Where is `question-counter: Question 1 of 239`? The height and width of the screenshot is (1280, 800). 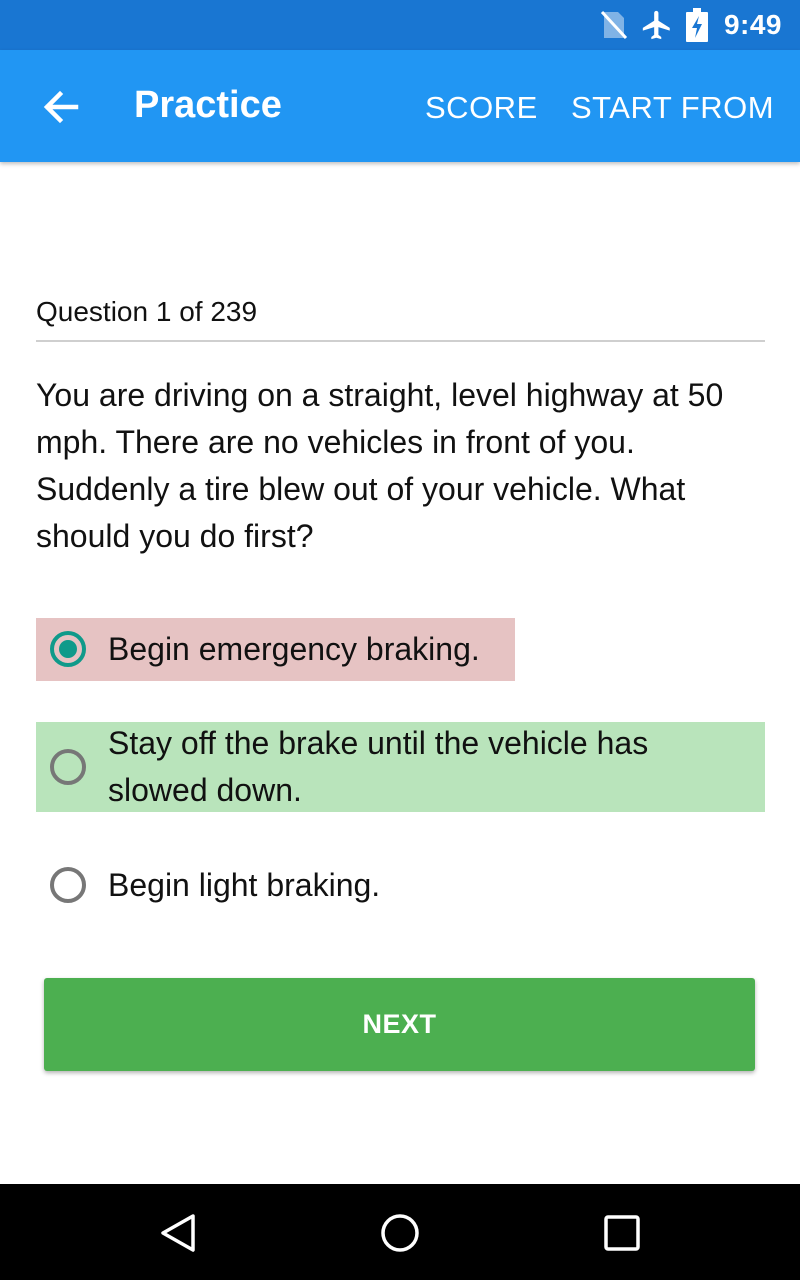
question-counter: Question 1 of 239 is located at coordinates (147, 311).